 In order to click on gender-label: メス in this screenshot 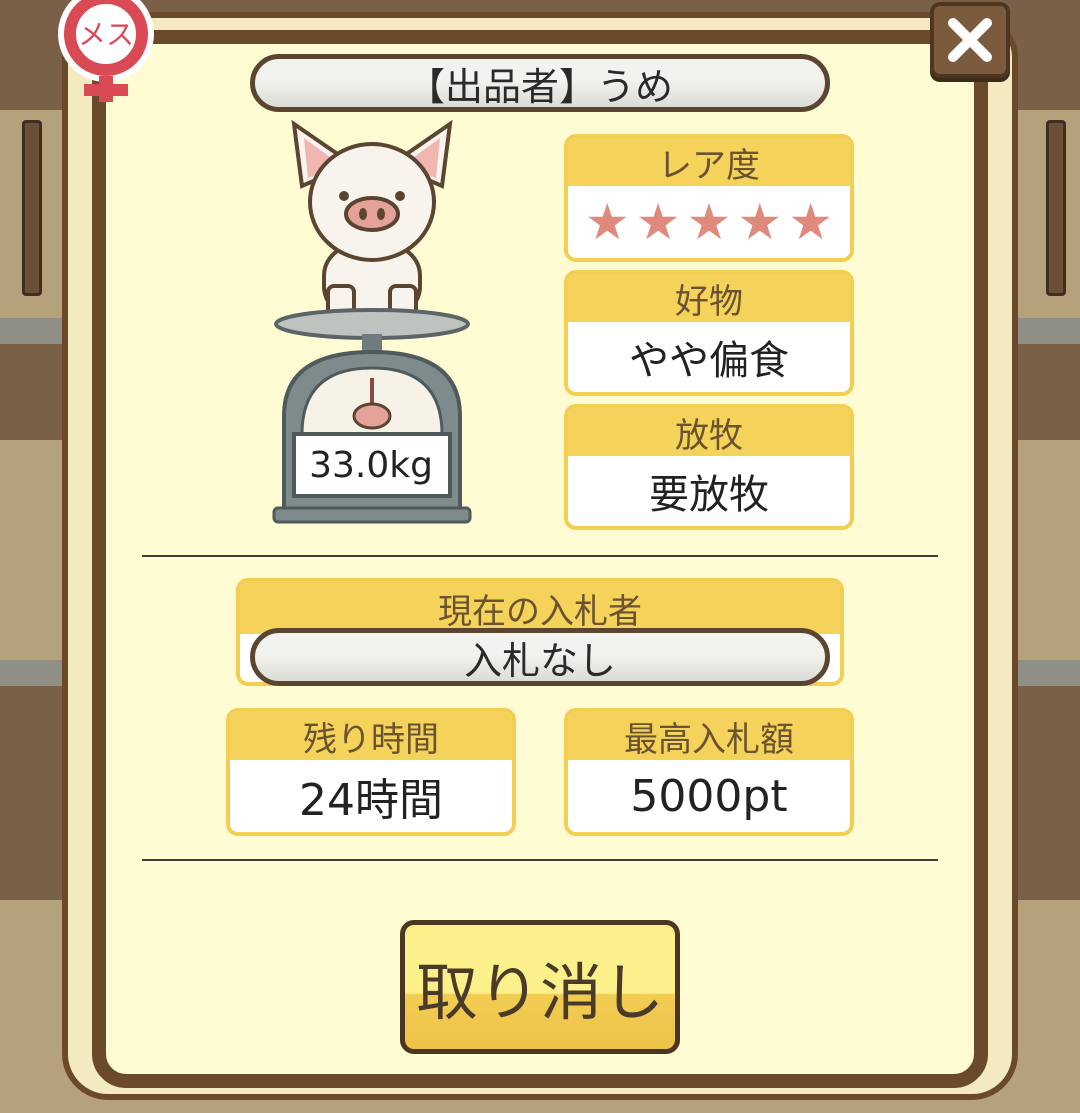, I will do `click(106, 34)`.